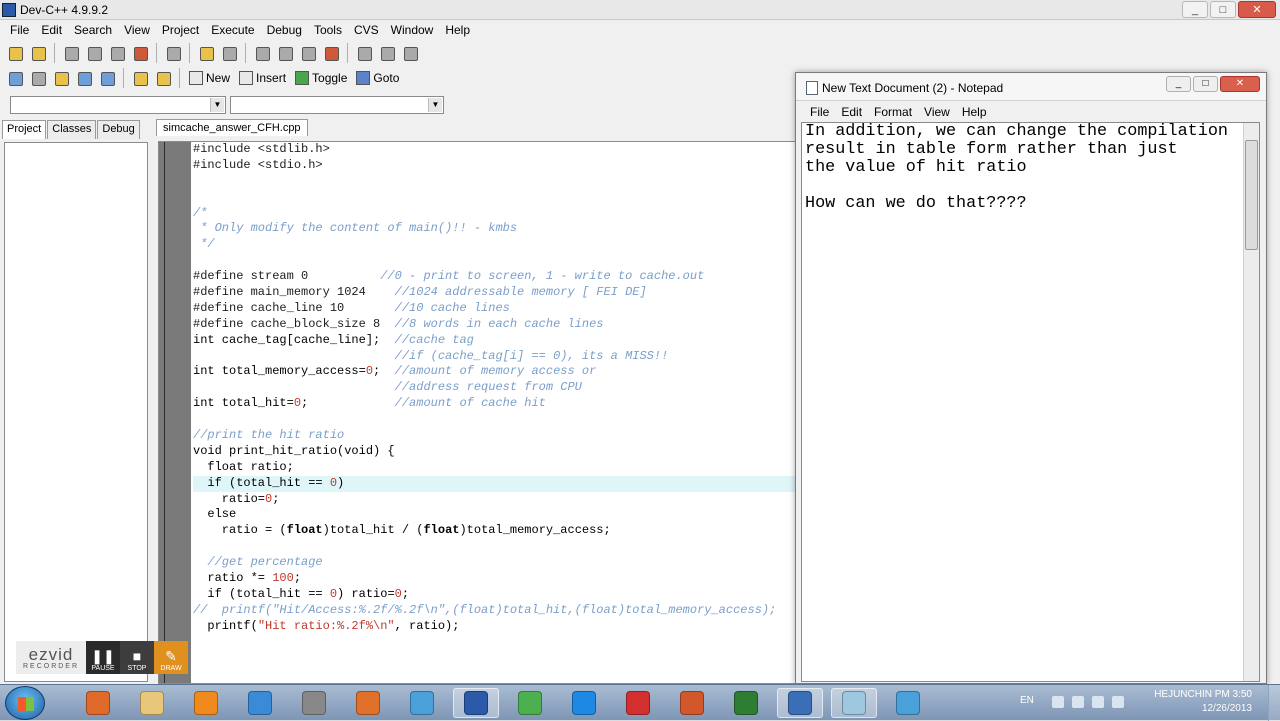  Describe the element at coordinates (284, 30) in the screenshot. I see `menu-debug: Debug` at that location.